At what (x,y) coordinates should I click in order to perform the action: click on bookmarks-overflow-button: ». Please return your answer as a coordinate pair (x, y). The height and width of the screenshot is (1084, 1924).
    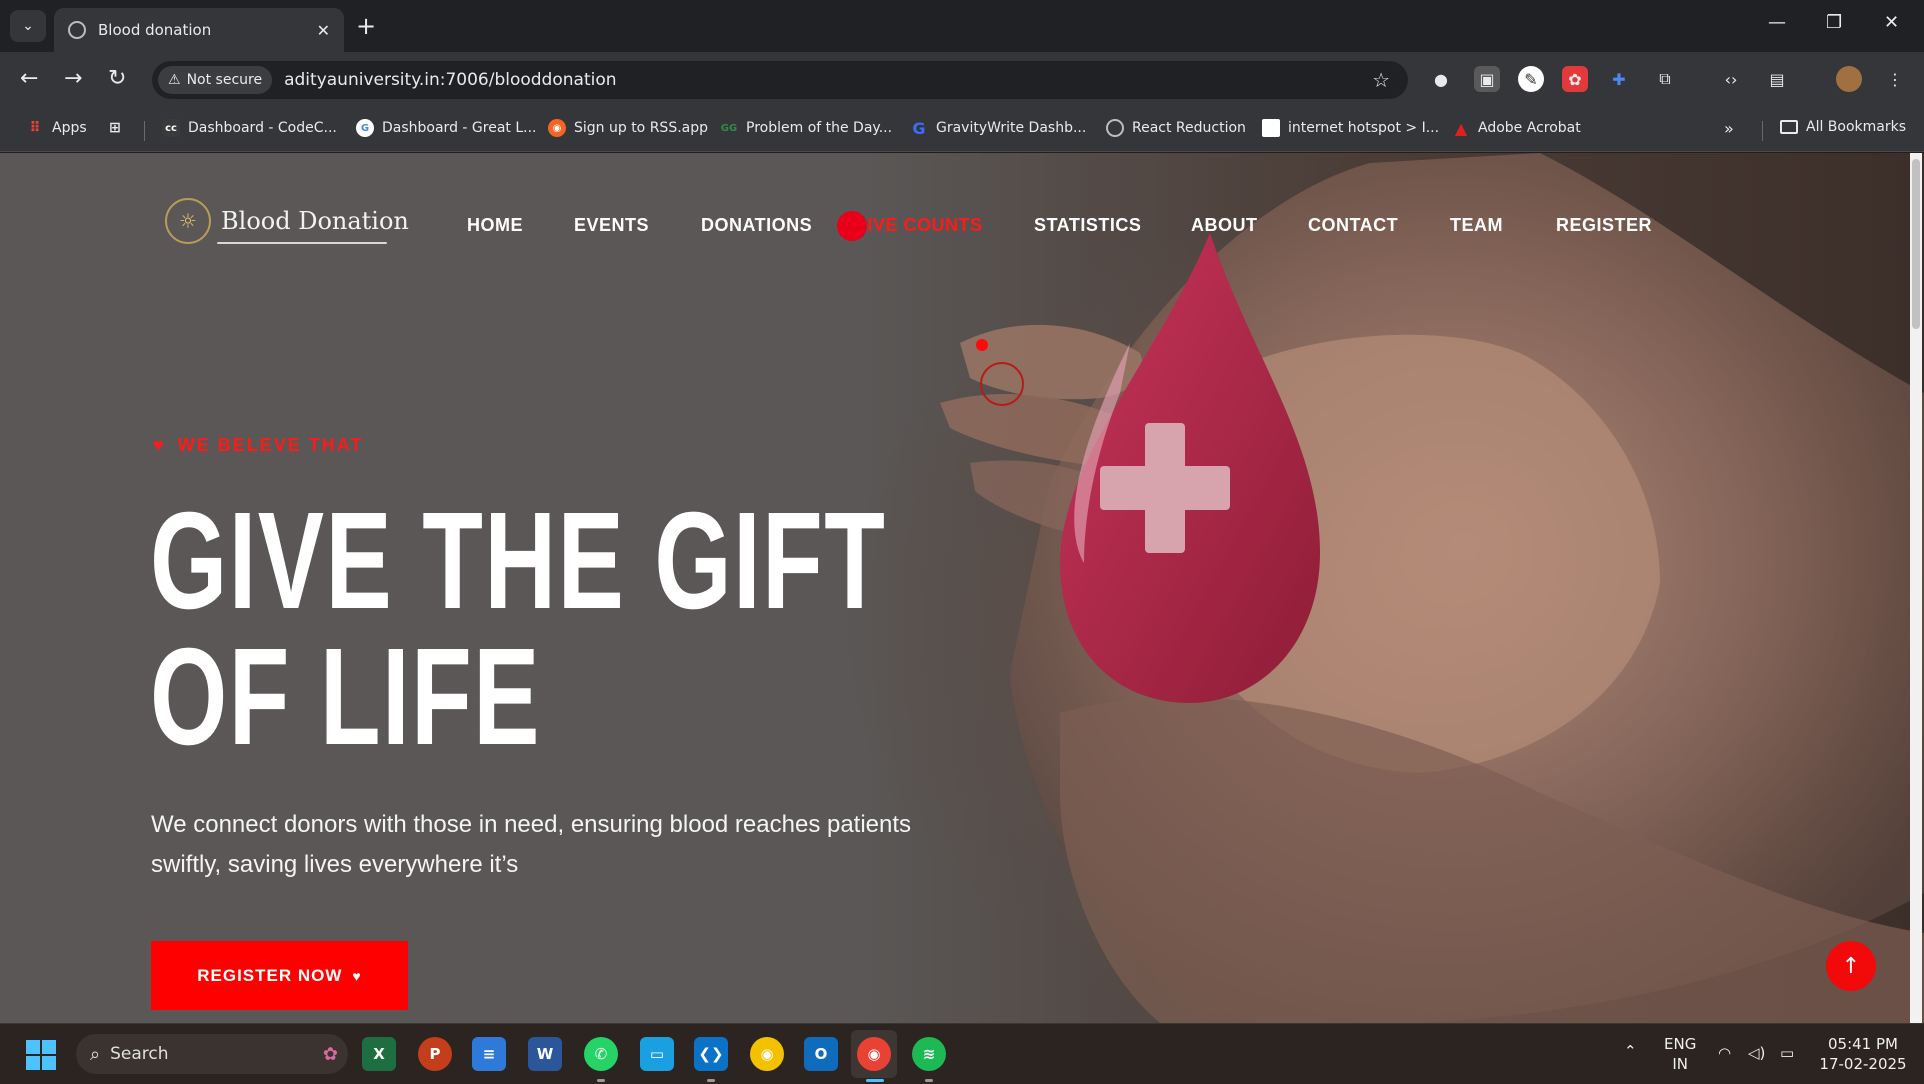
    Looking at the image, I should click on (1729, 128).